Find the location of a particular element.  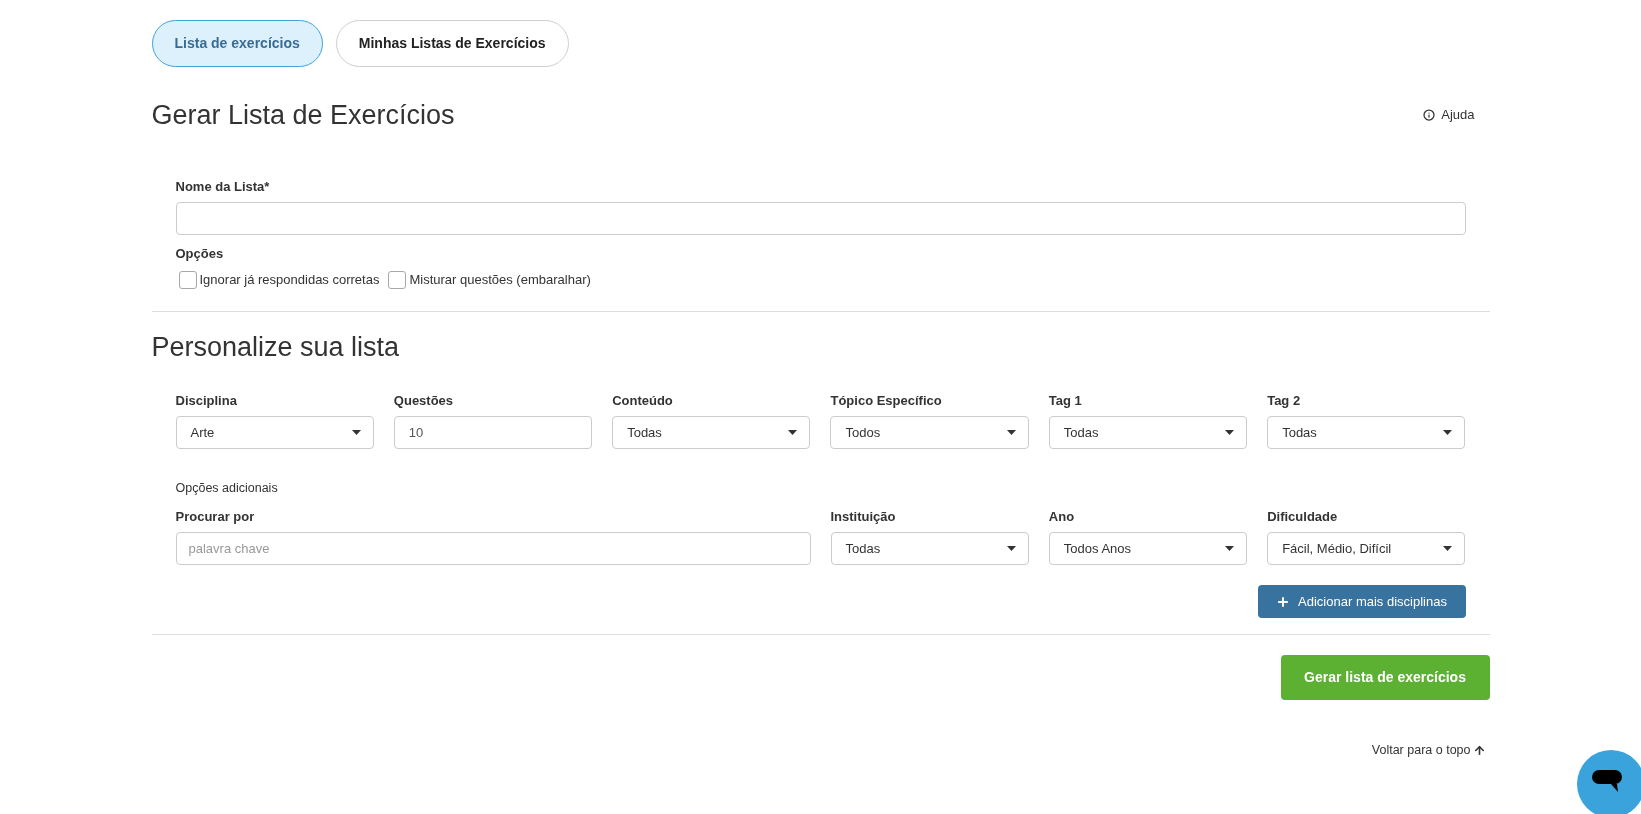

tab: Lista de exercícios is located at coordinates (237, 43).